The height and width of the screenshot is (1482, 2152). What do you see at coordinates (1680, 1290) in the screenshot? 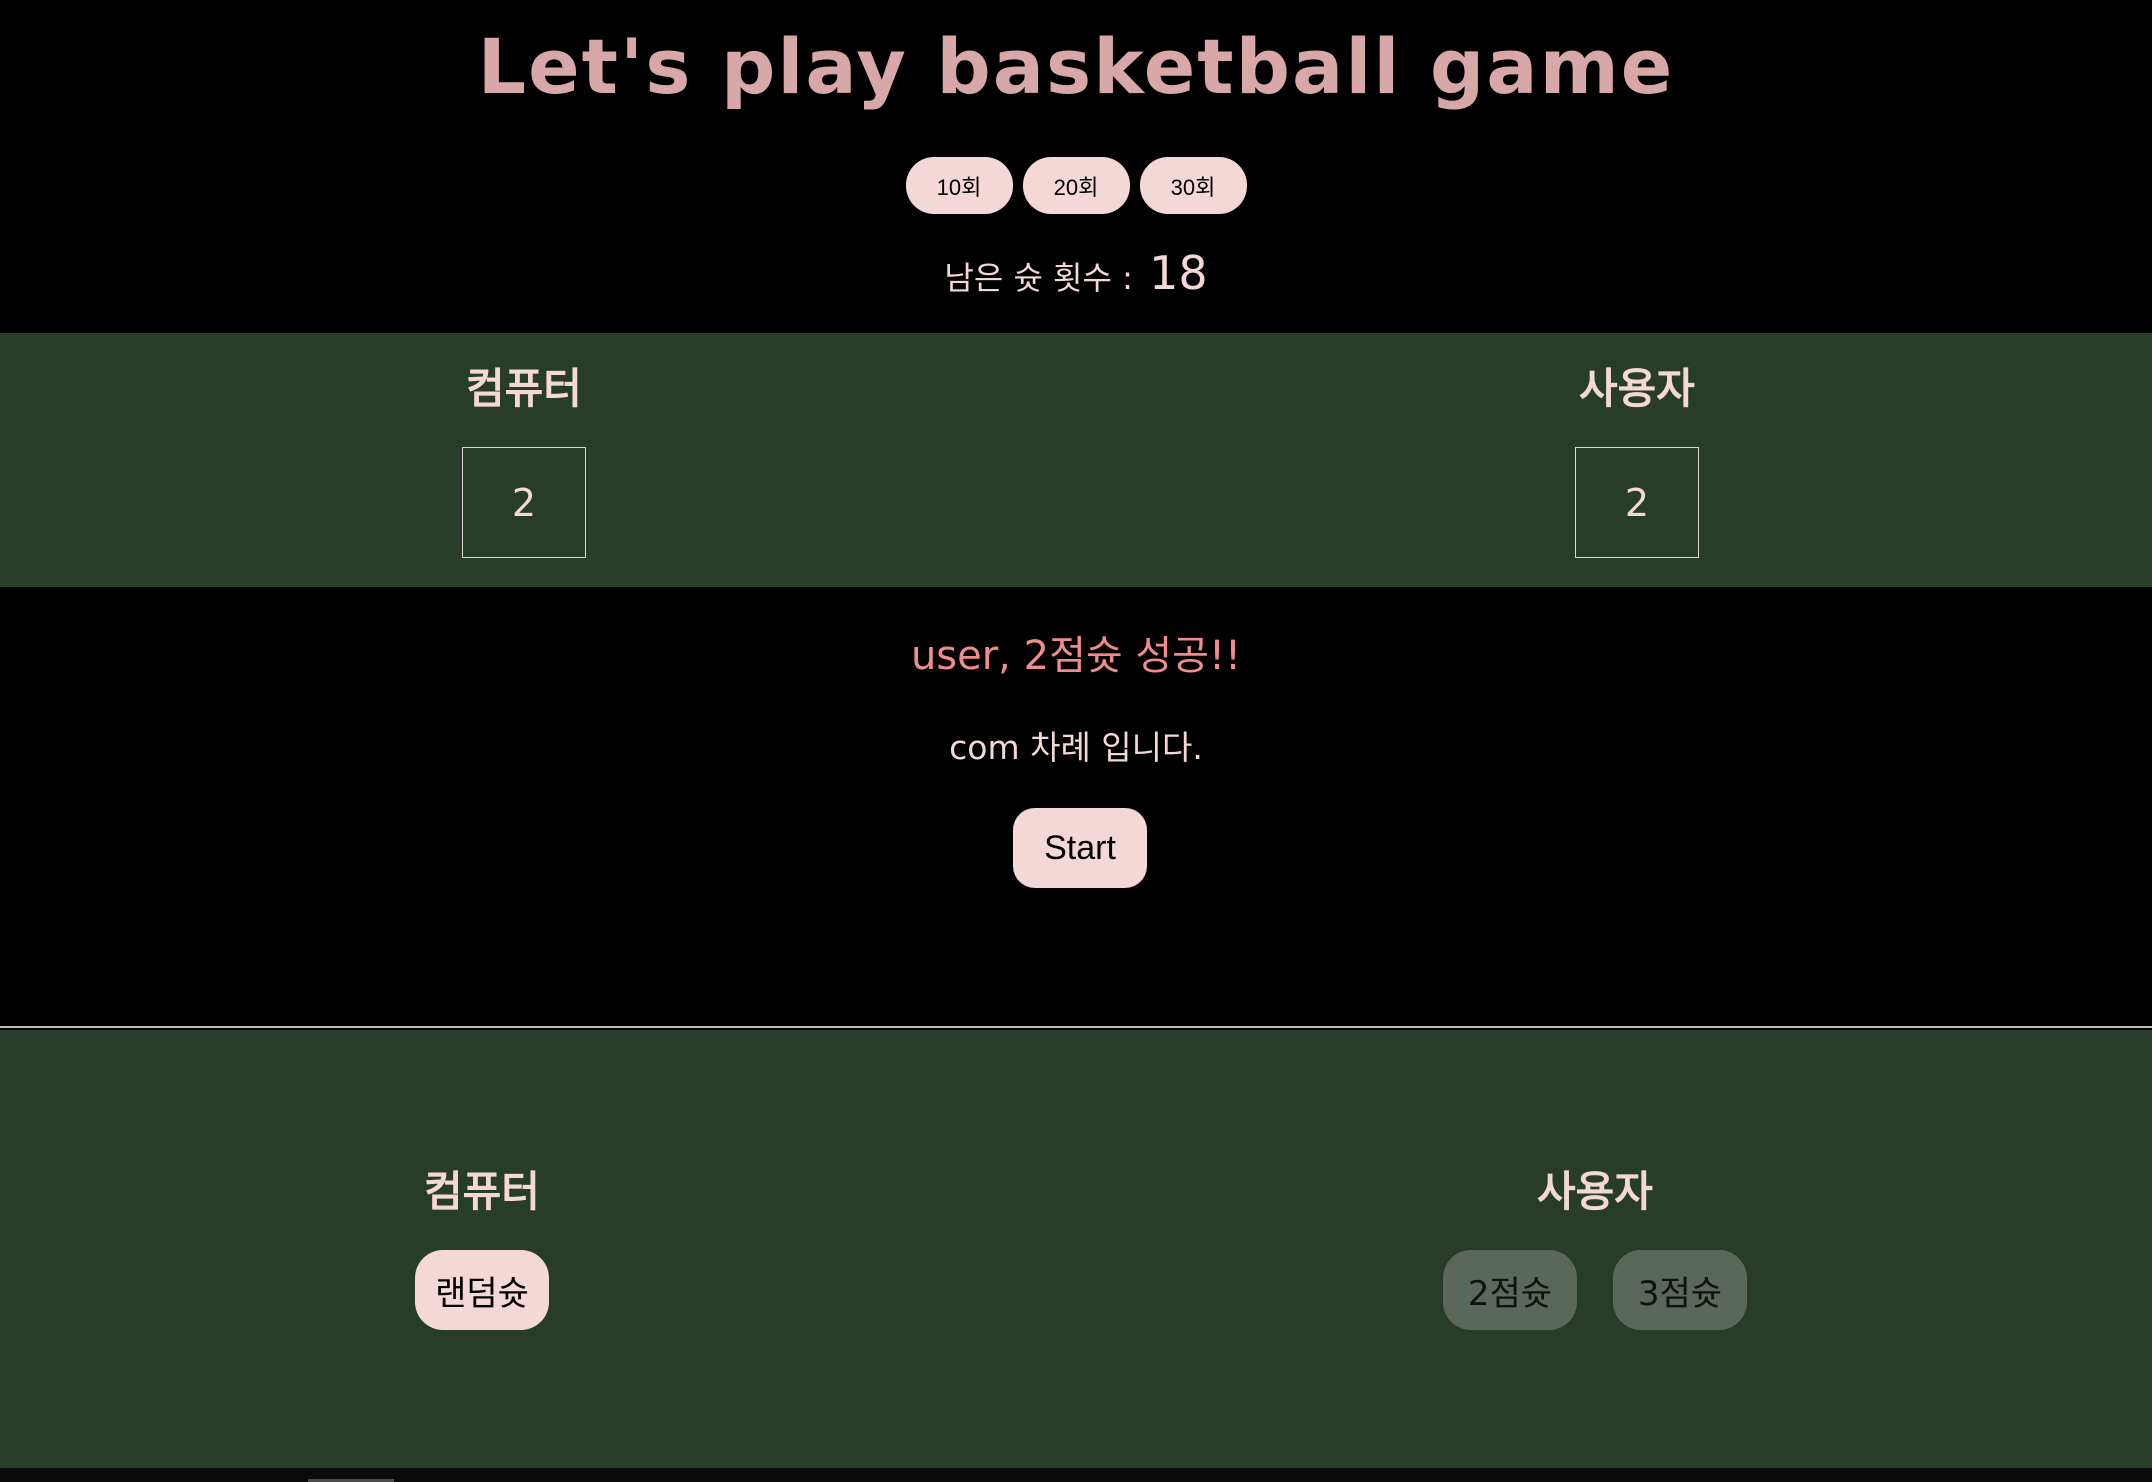
I see `three-point-shot-button: 3점슛` at bounding box center [1680, 1290].